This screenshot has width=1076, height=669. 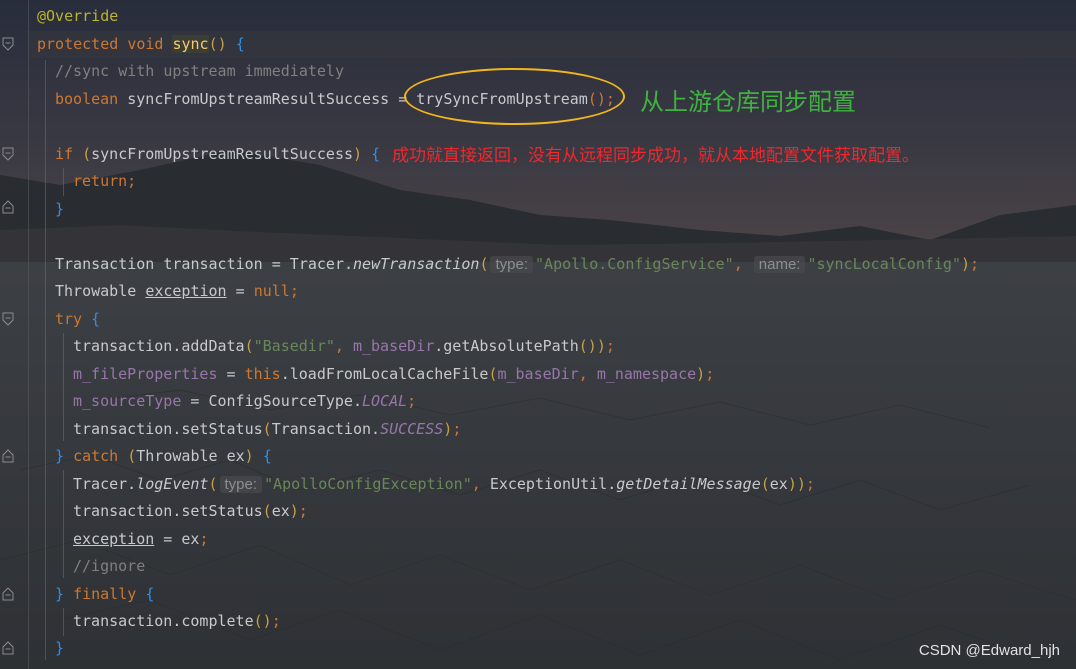 What do you see at coordinates (14, 334) in the screenshot?
I see `editor-gutter` at bounding box center [14, 334].